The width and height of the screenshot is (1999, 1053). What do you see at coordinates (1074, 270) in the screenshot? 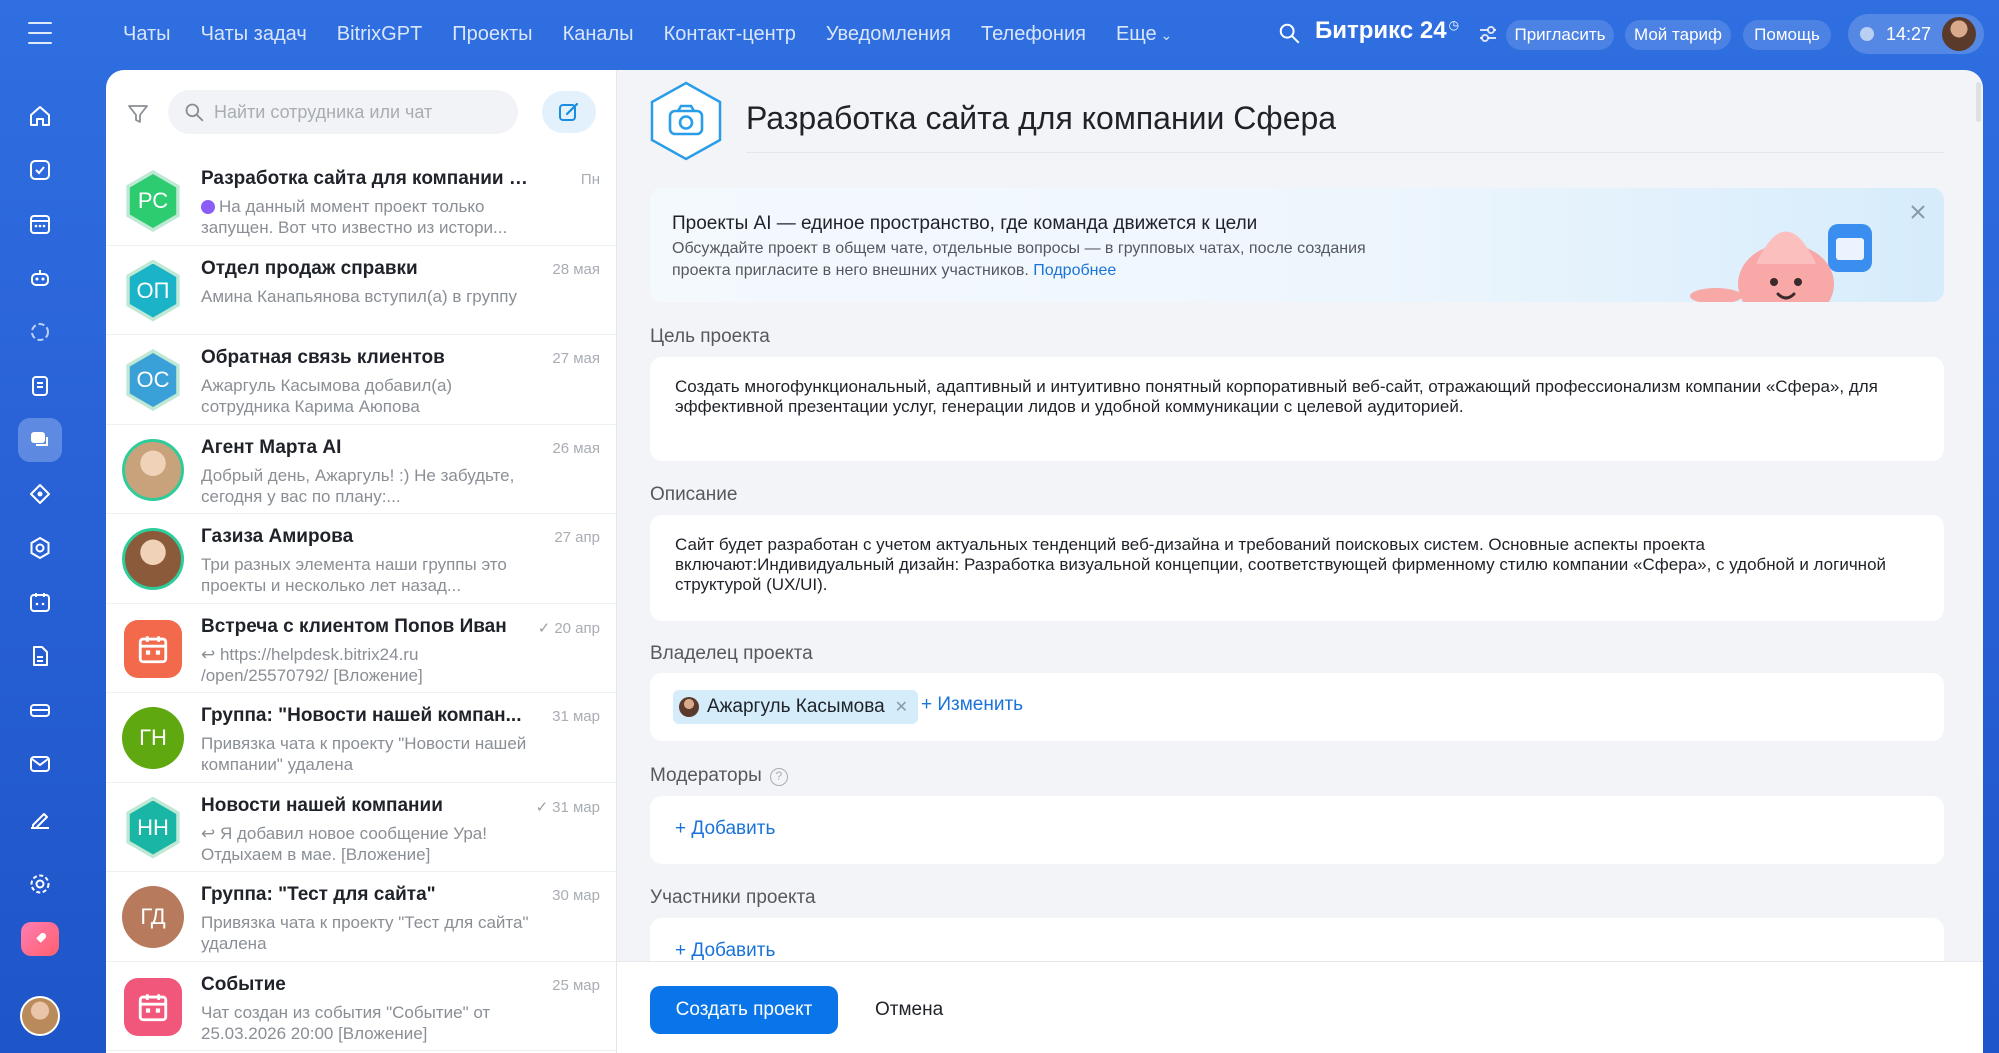
I see `banner-more-link: Подробнее` at bounding box center [1074, 270].